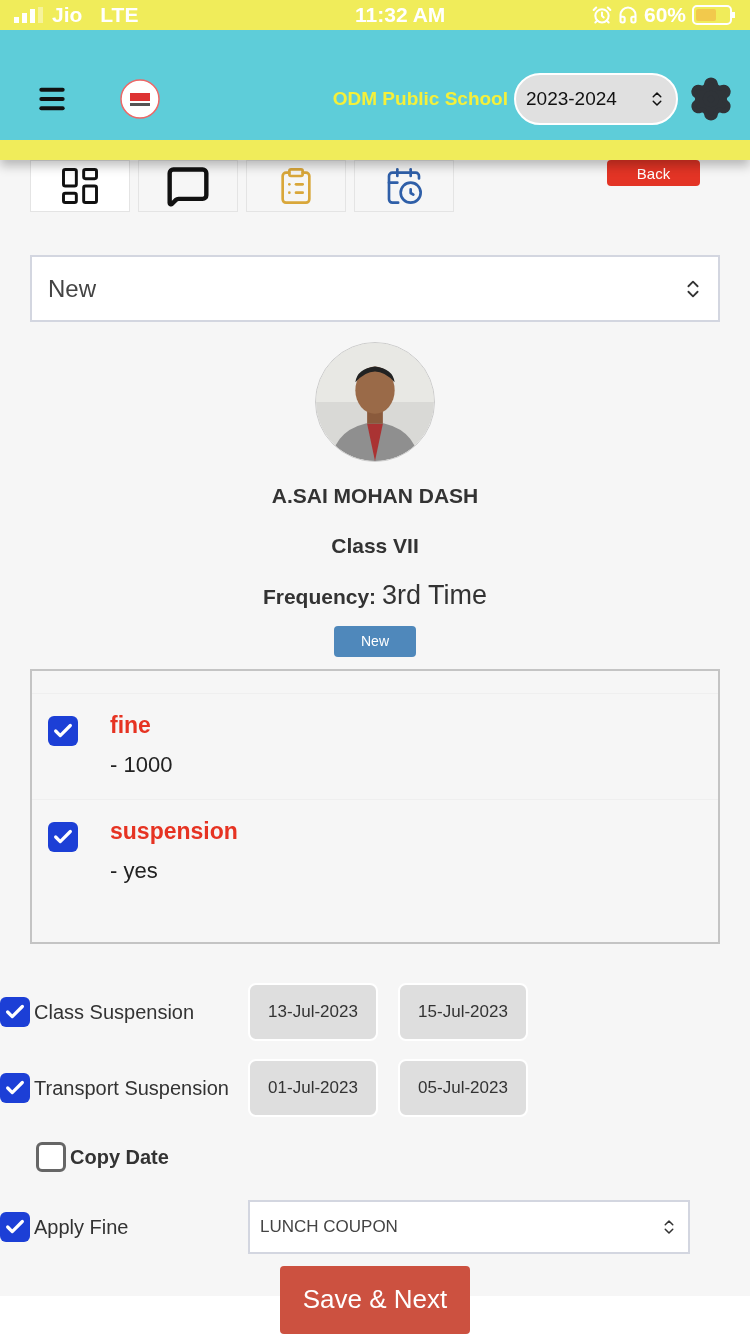 This screenshot has height=1334, width=750. What do you see at coordinates (400, 15) in the screenshot?
I see `clock-text: 11:32 AM` at bounding box center [400, 15].